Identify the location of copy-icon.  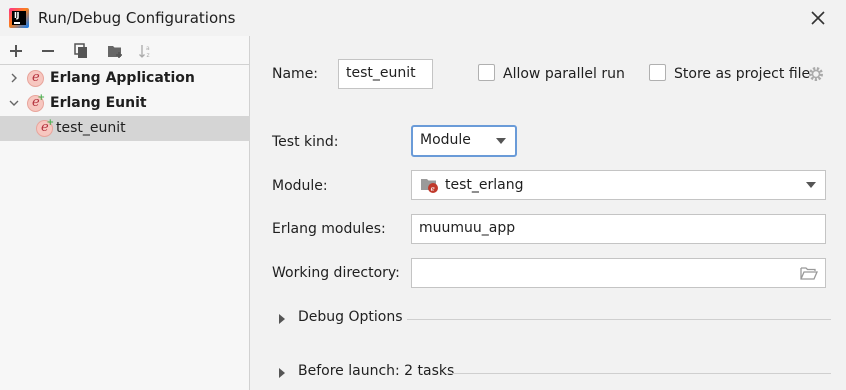
(80, 50).